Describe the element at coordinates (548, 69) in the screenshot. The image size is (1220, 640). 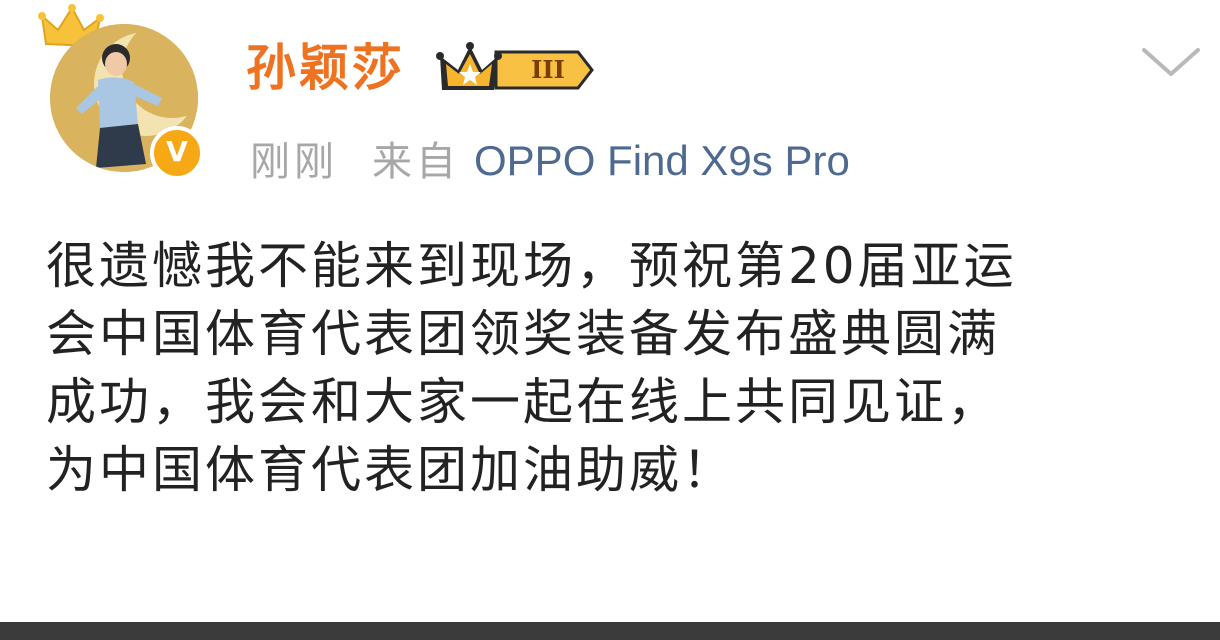
I see `member-level: III` at that location.